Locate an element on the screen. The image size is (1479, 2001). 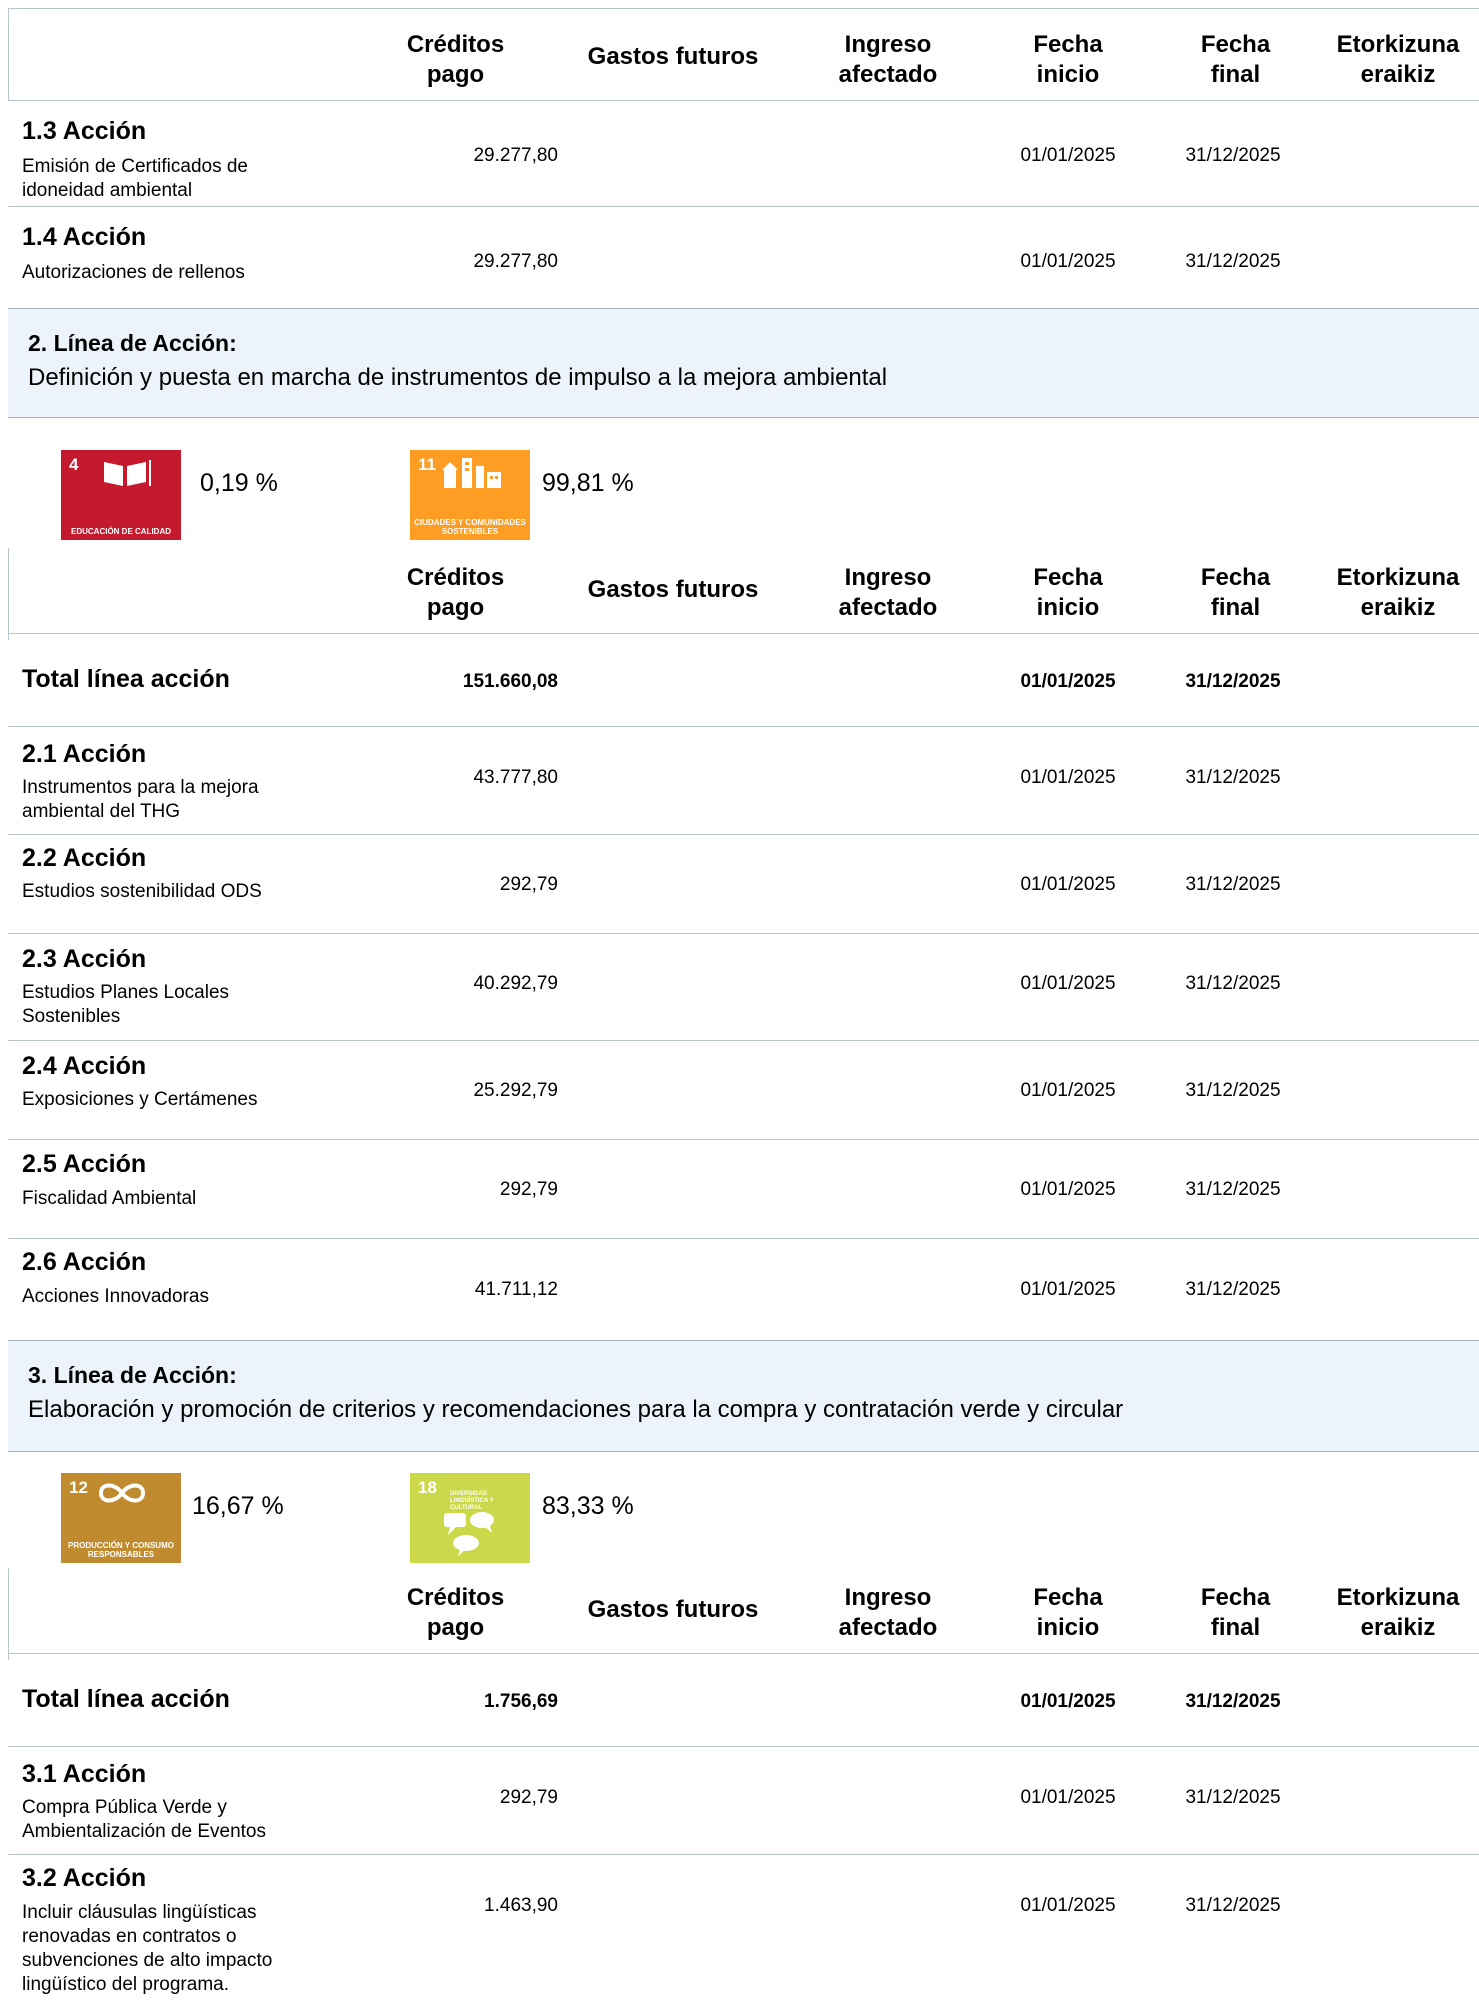
action-title: 2.6 Acción is located at coordinates (84, 1262).